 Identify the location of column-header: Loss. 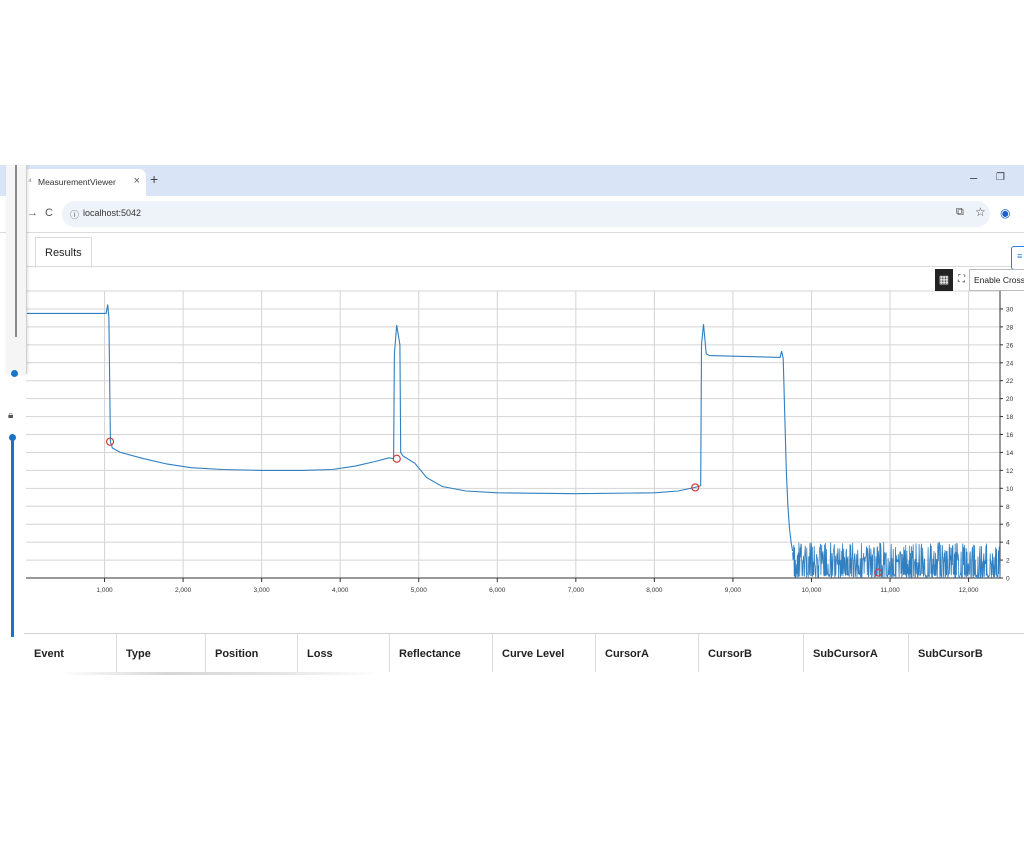
(343, 653).